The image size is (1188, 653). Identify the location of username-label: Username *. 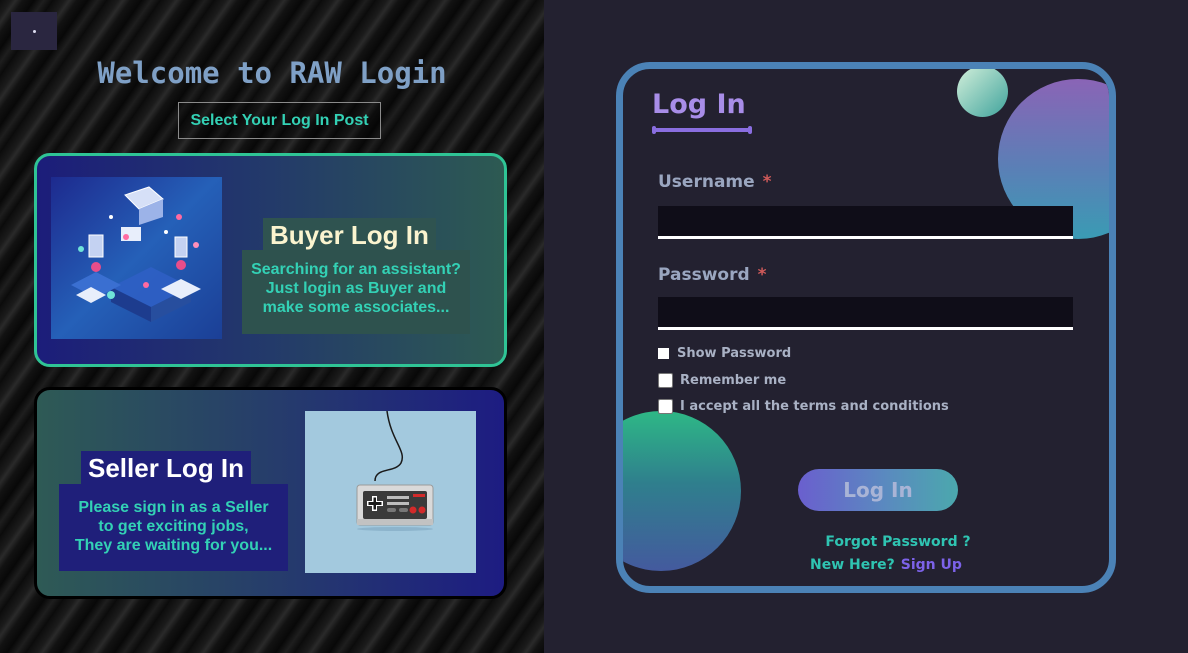
(715, 182).